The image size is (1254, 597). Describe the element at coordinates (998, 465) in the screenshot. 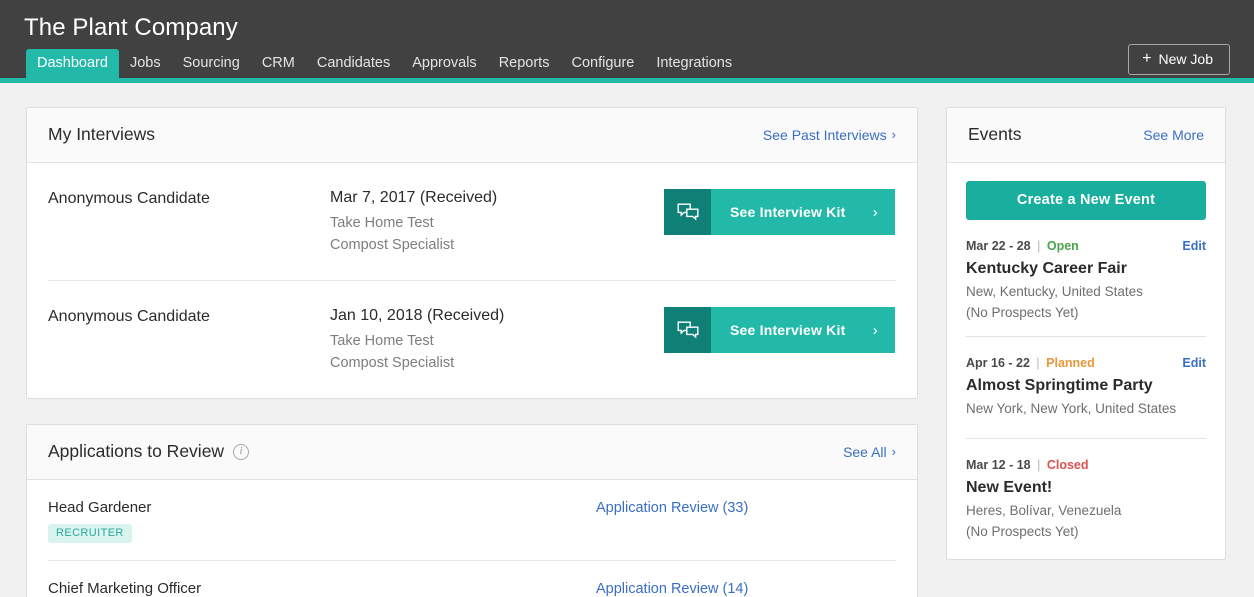

I see `event-dates: Mar 12 - 18` at that location.